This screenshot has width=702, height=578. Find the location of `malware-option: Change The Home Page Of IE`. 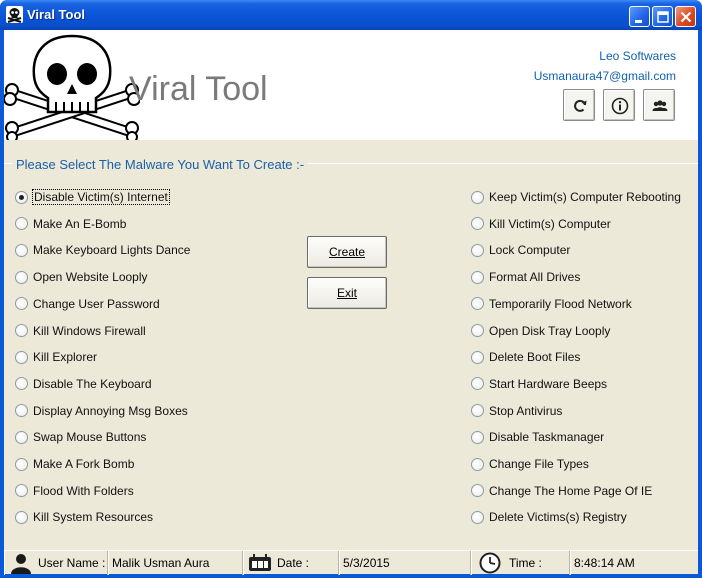

malware-option: Change The Home Page Of IE is located at coordinates (561, 491).